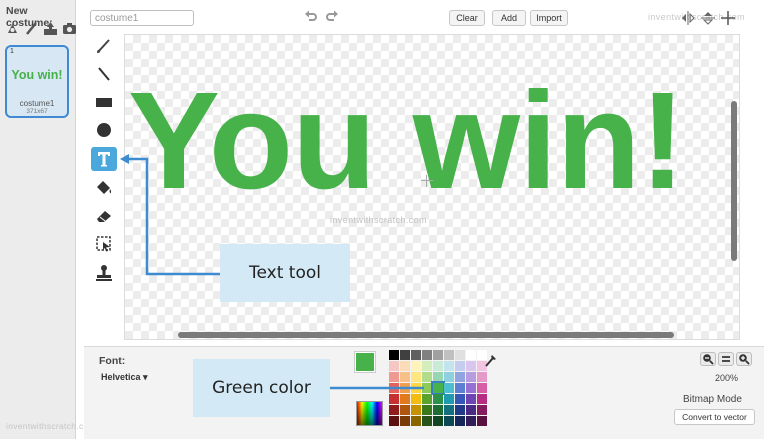 Image resolution: width=764 pixels, height=439 pixels. I want to click on green-color-callout: Green color, so click(261, 388).